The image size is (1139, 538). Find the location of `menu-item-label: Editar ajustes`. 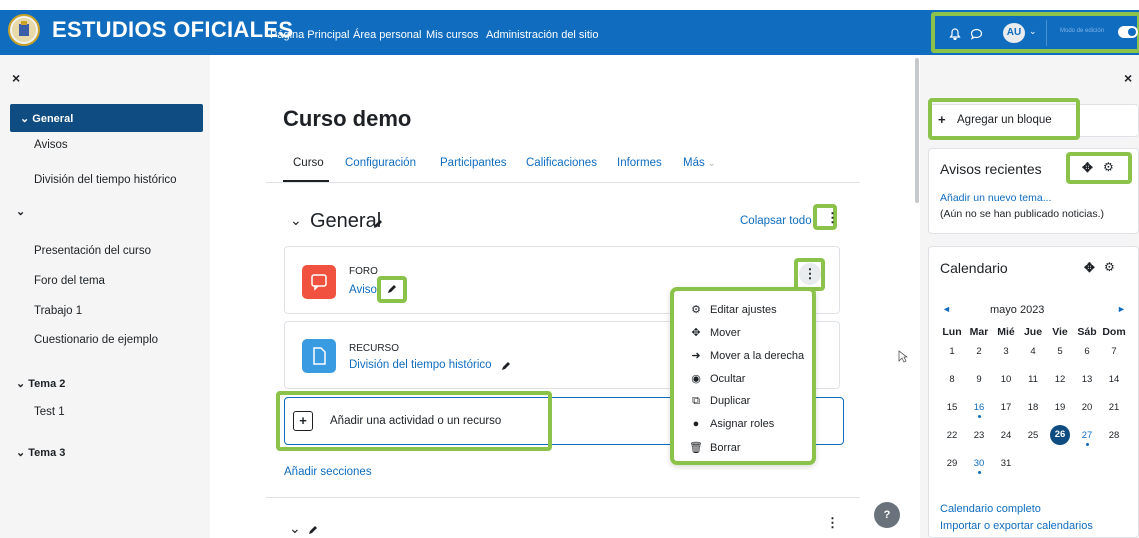

menu-item-label: Editar ajustes is located at coordinates (743, 310).